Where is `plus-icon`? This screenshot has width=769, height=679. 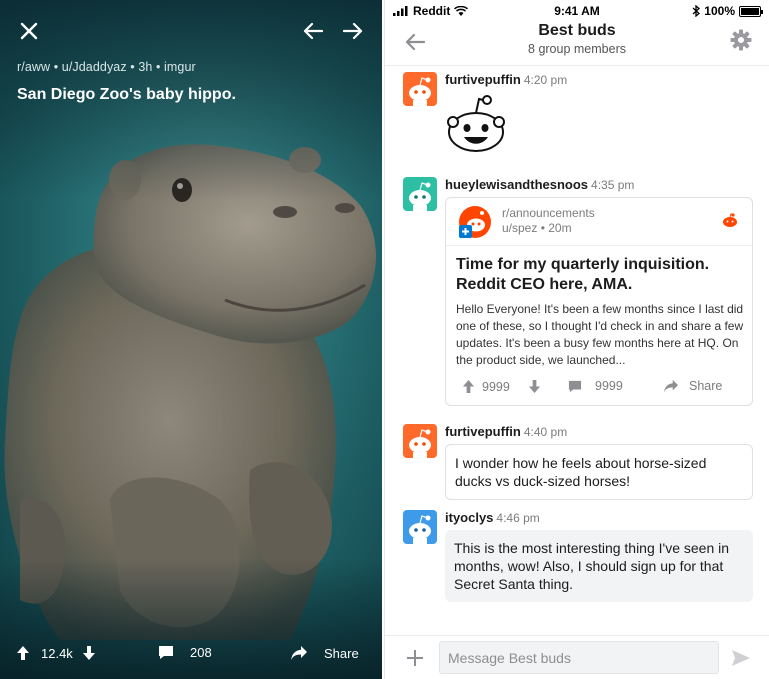 plus-icon is located at coordinates (415, 658).